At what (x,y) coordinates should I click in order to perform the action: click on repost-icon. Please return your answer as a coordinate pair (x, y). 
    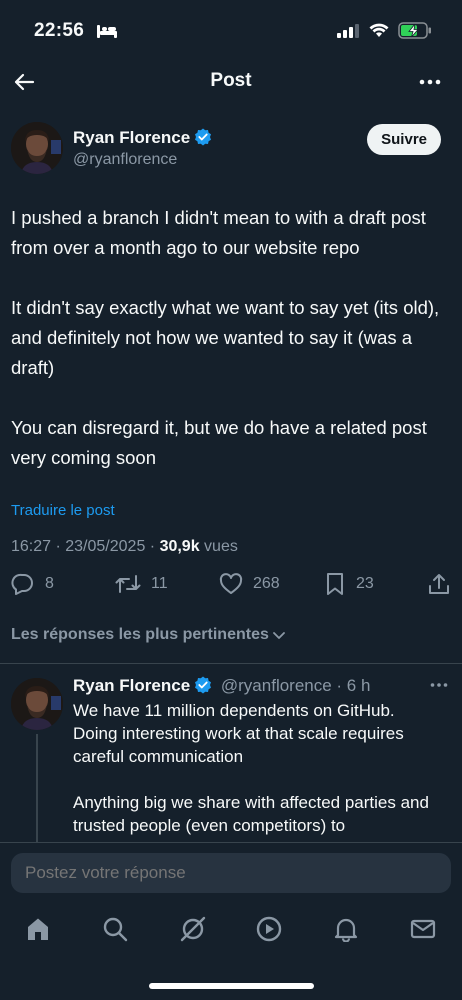
    Looking at the image, I should click on (128, 584).